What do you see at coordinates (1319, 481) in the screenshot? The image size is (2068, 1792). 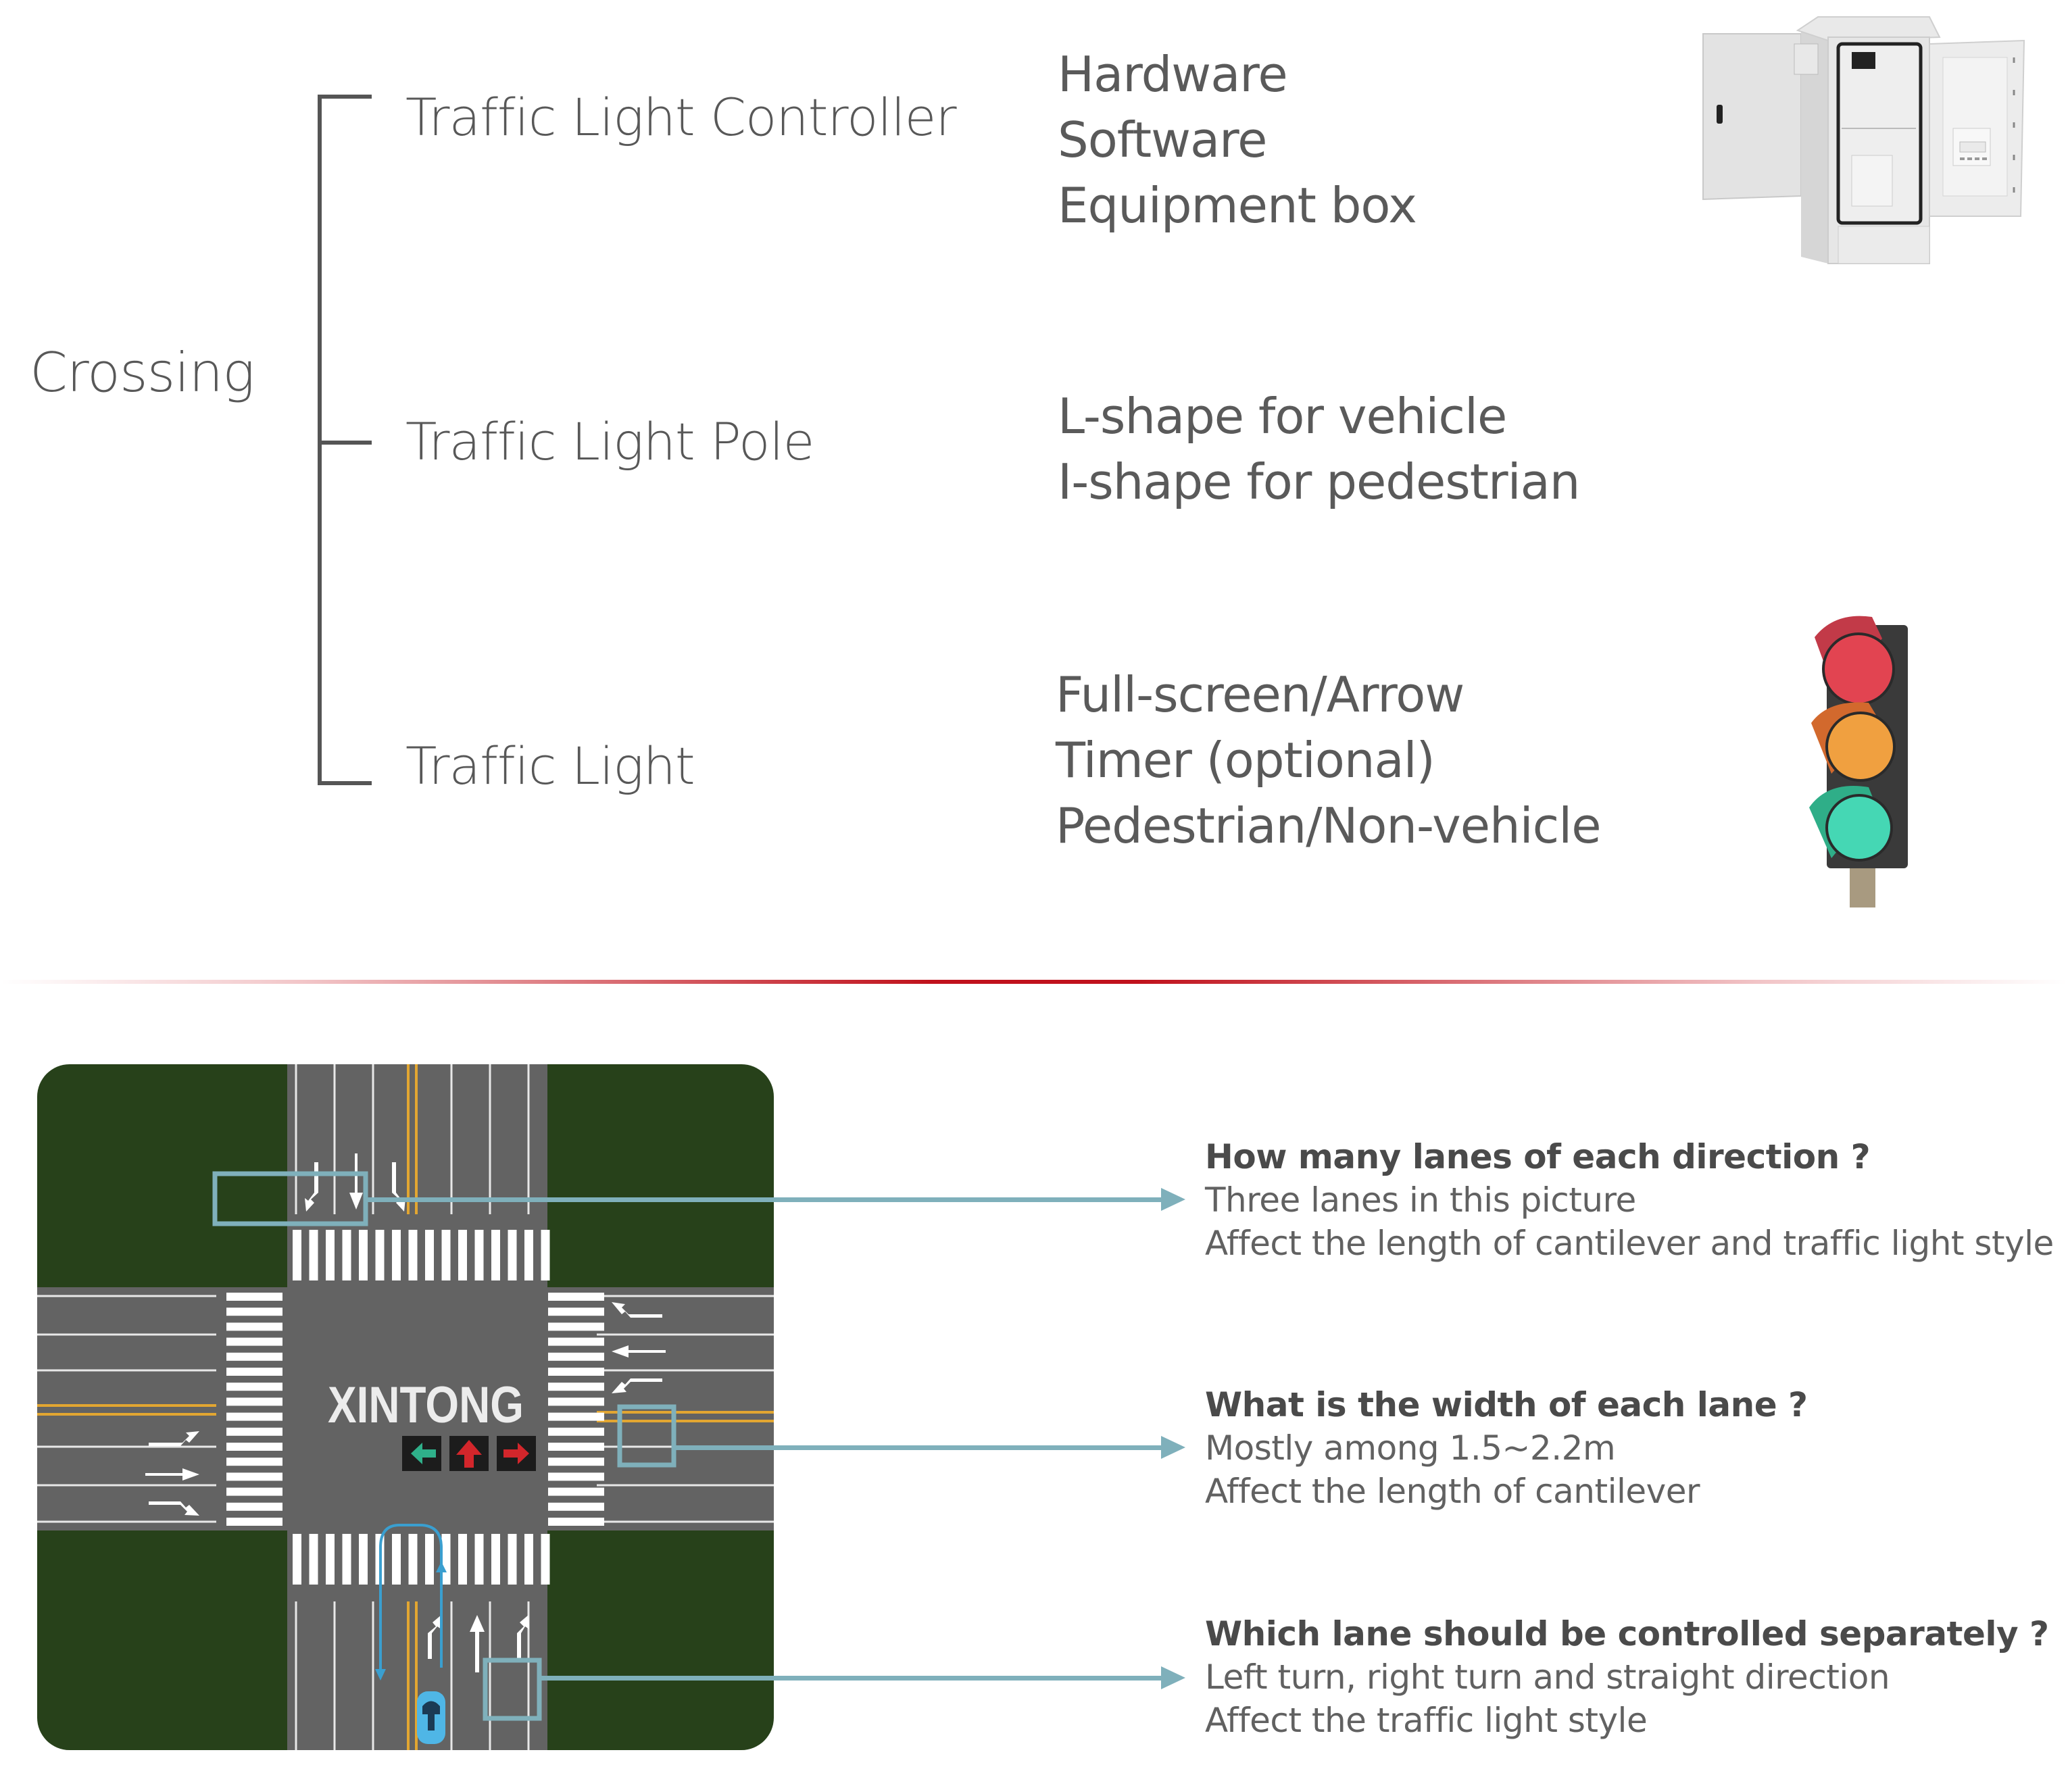 I see `detail-item: I-shape for pedestrian` at bounding box center [1319, 481].